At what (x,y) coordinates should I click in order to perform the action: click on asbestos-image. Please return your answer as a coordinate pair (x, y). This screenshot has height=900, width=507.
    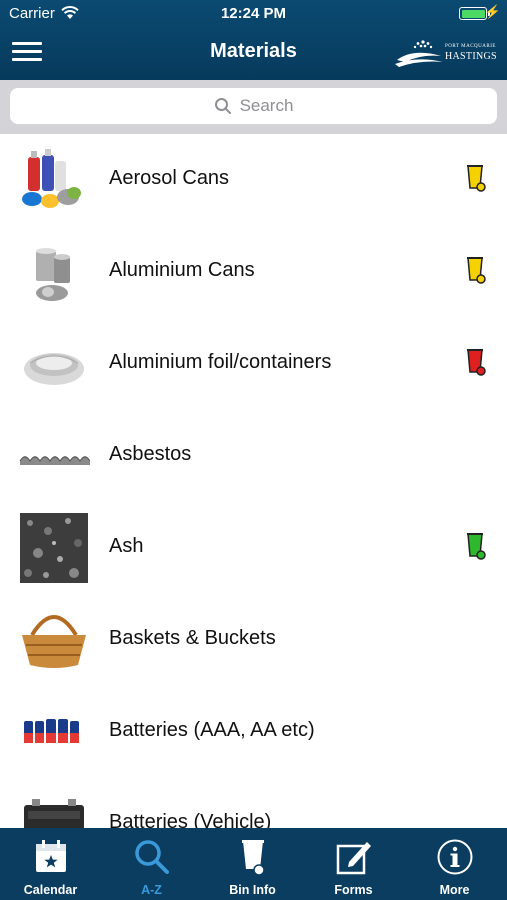
    Looking at the image, I should click on (54, 460).